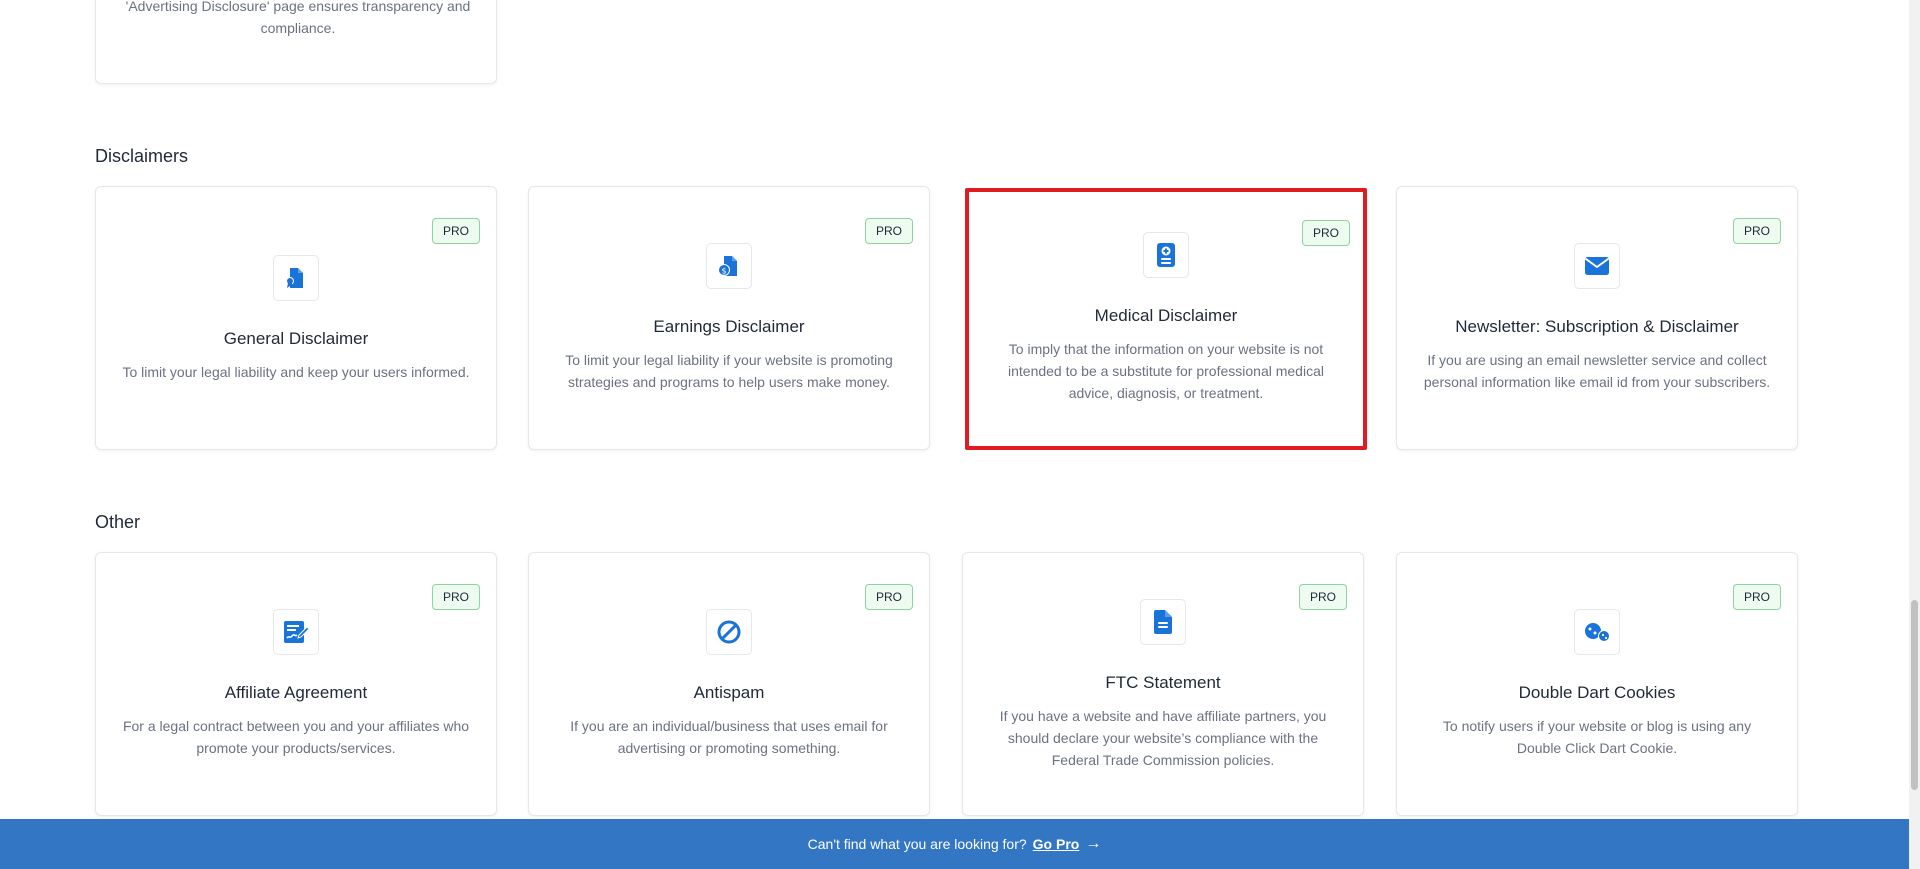  What do you see at coordinates (1597, 326) in the screenshot?
I see `card-title: Newsletter: Subscription & Disclaimer` at bounding box center [1597, 326].